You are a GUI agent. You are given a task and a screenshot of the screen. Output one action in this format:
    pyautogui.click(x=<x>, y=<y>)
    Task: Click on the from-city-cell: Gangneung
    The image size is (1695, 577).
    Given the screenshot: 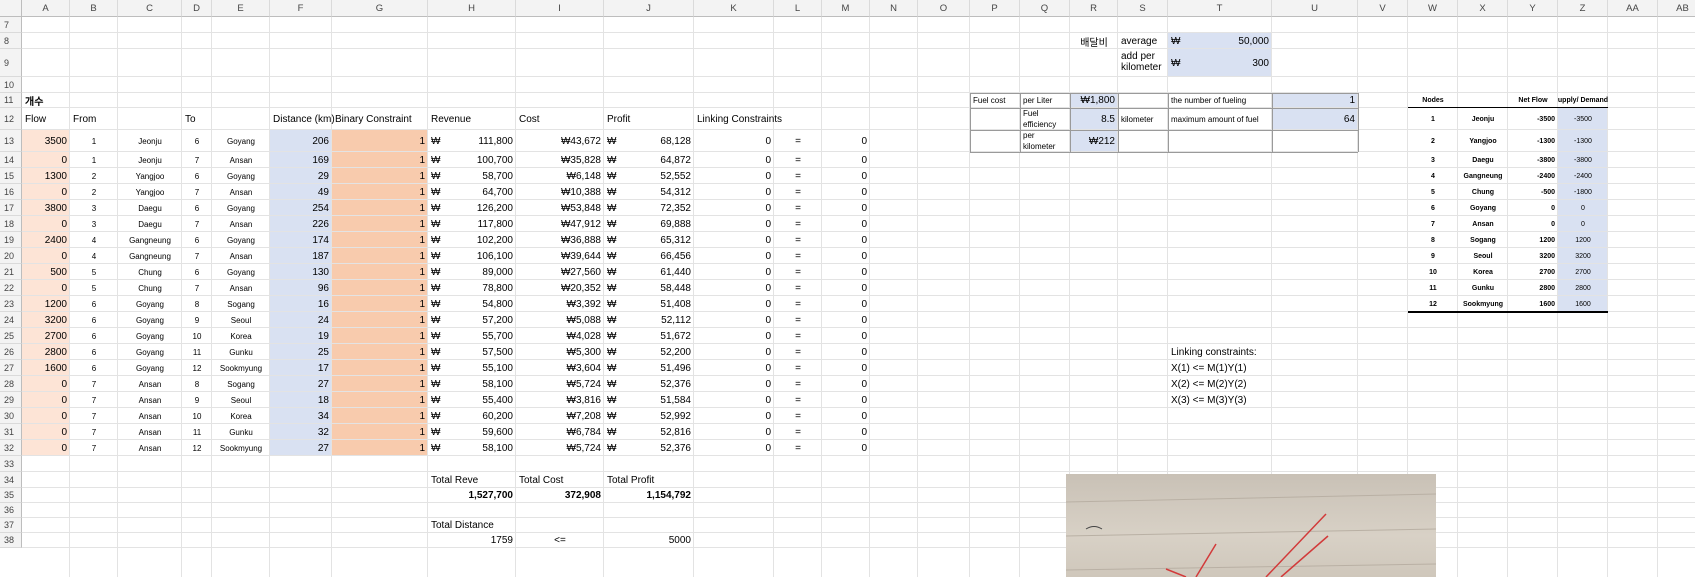 What is the action you would take?
    pyautogui.click(x=150, y=256)
    